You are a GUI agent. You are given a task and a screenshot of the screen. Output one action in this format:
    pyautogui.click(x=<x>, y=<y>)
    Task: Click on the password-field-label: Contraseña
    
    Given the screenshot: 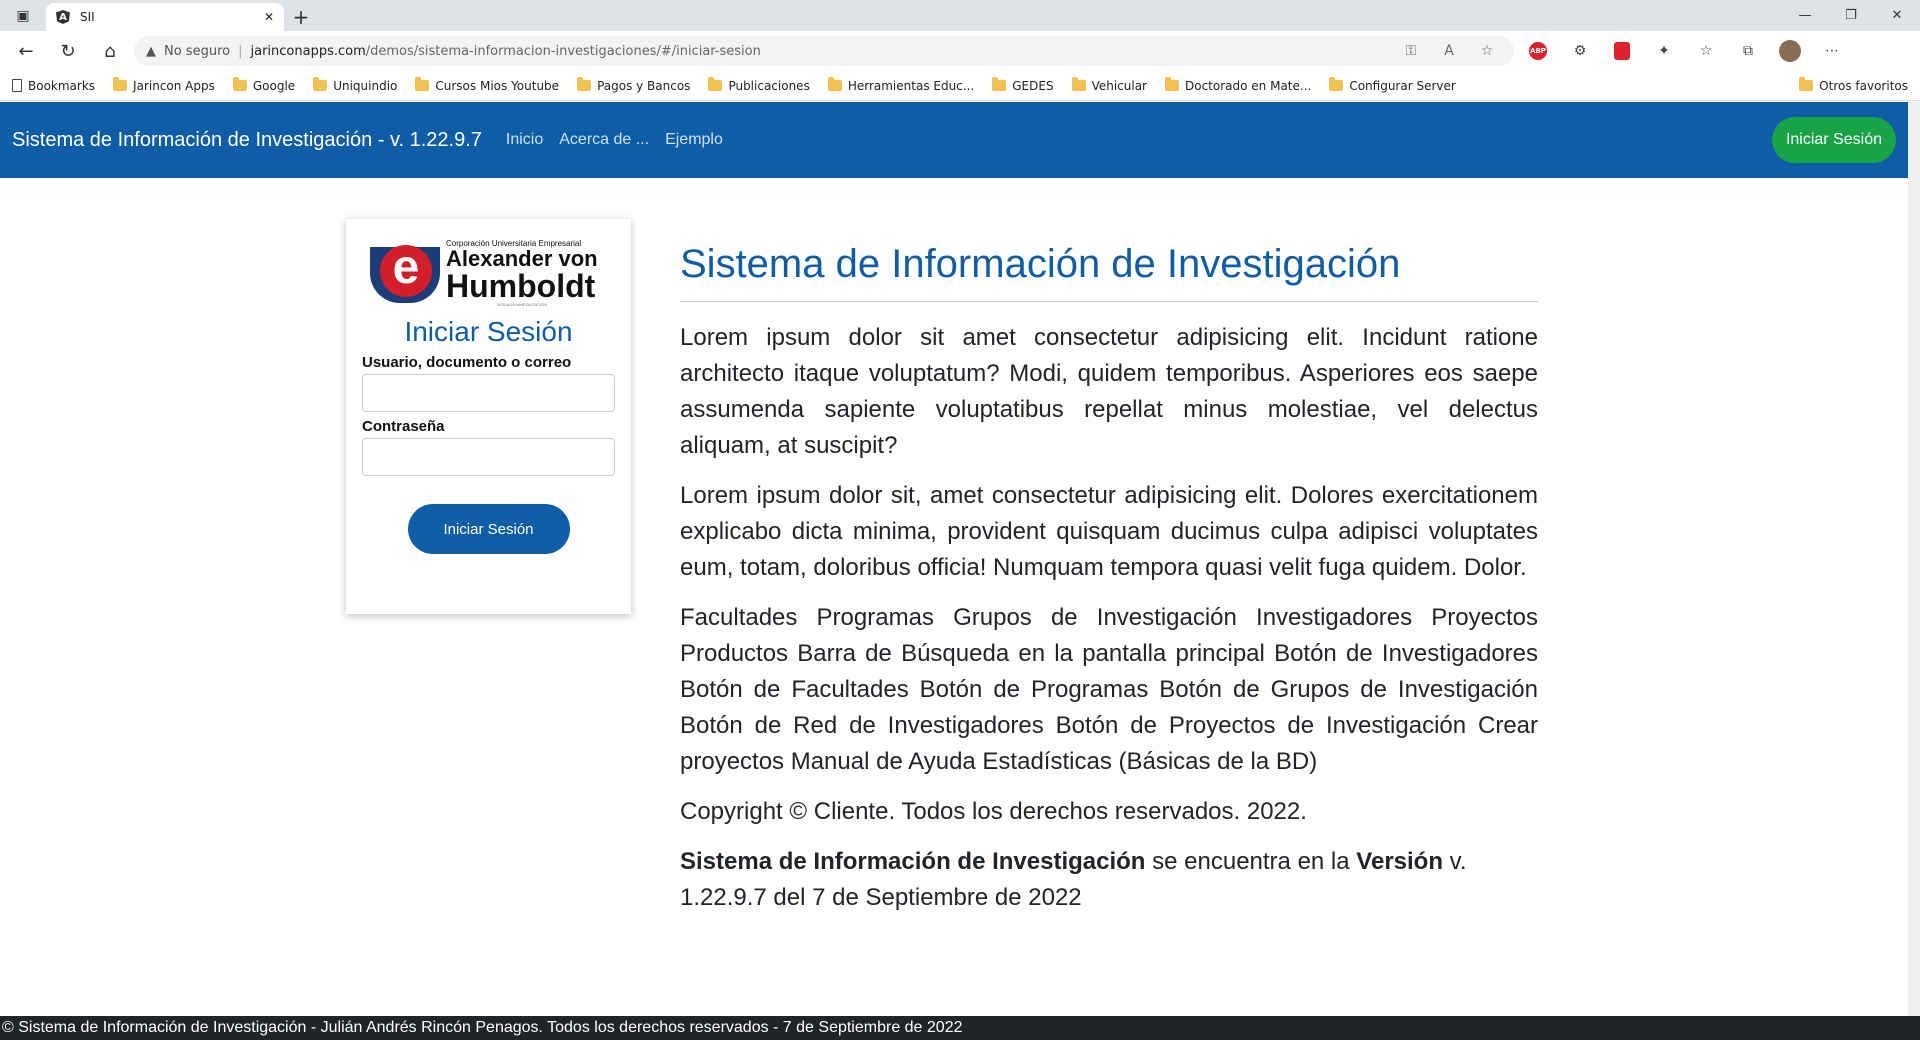 What is the action you would take?
    pyautogui.click(x=403, y=426)
    